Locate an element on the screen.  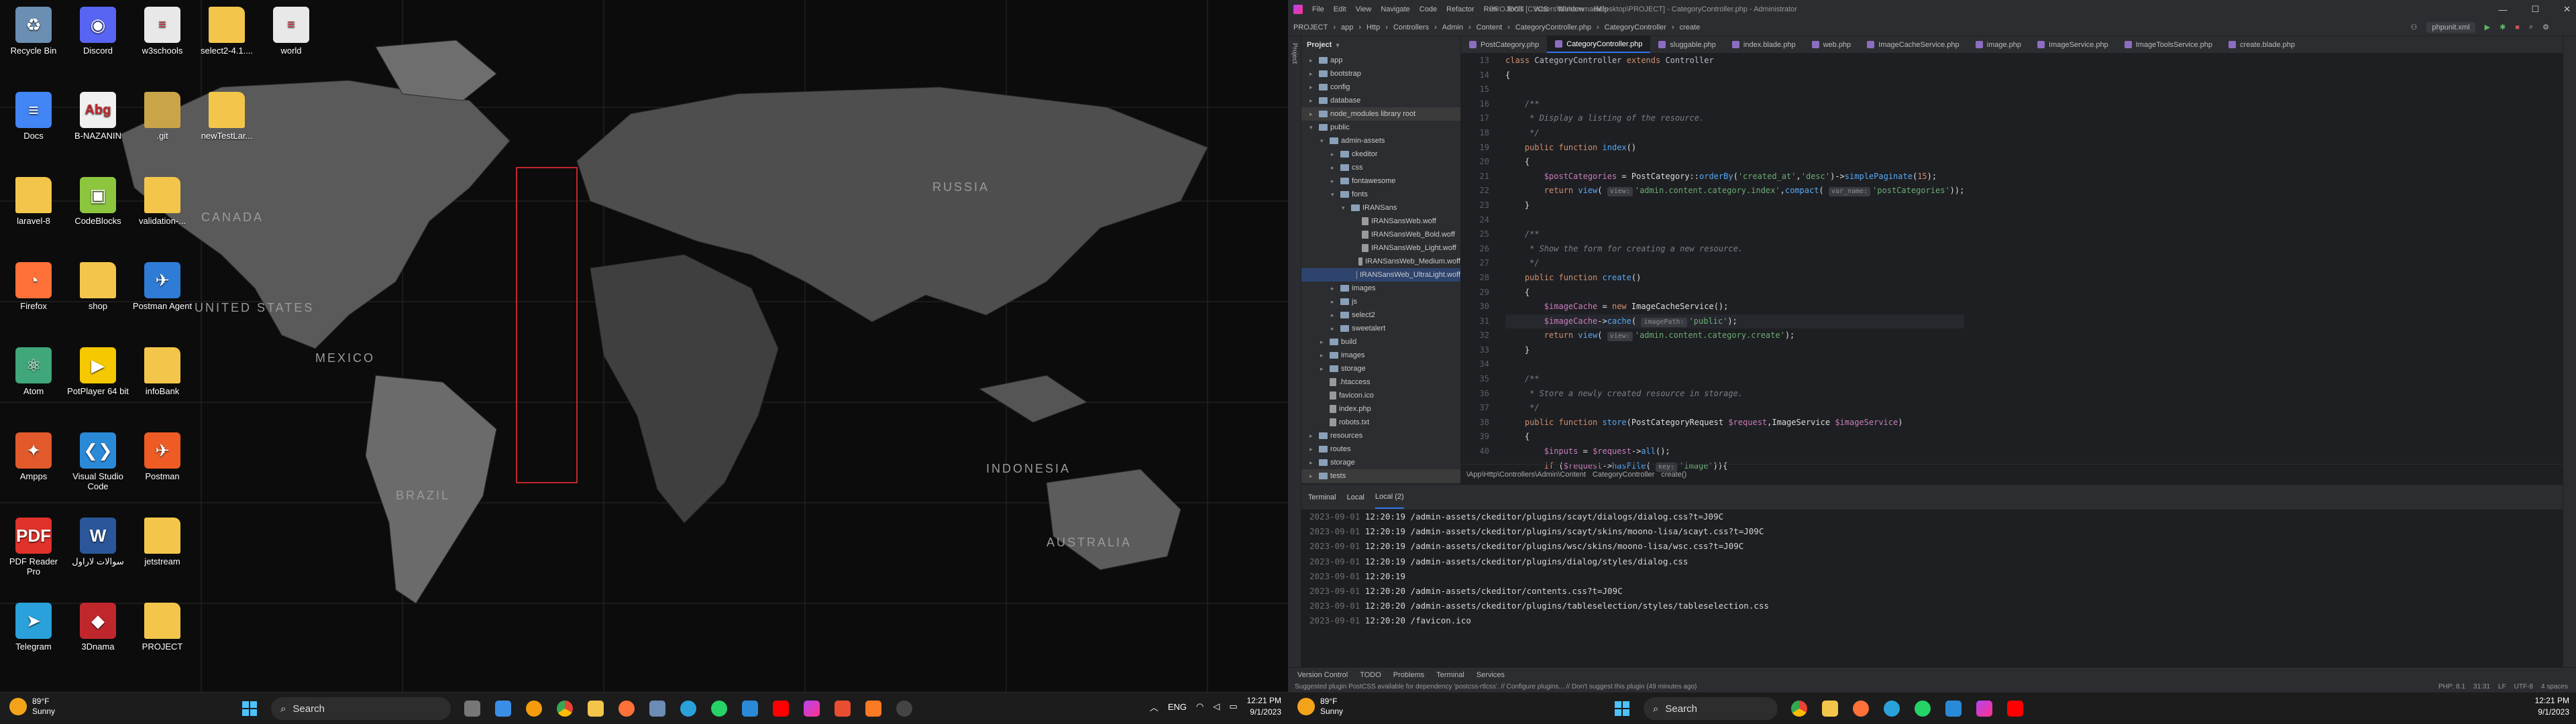
editor-tab: ImageToolsService.php is located at coordinates (2168, 44).